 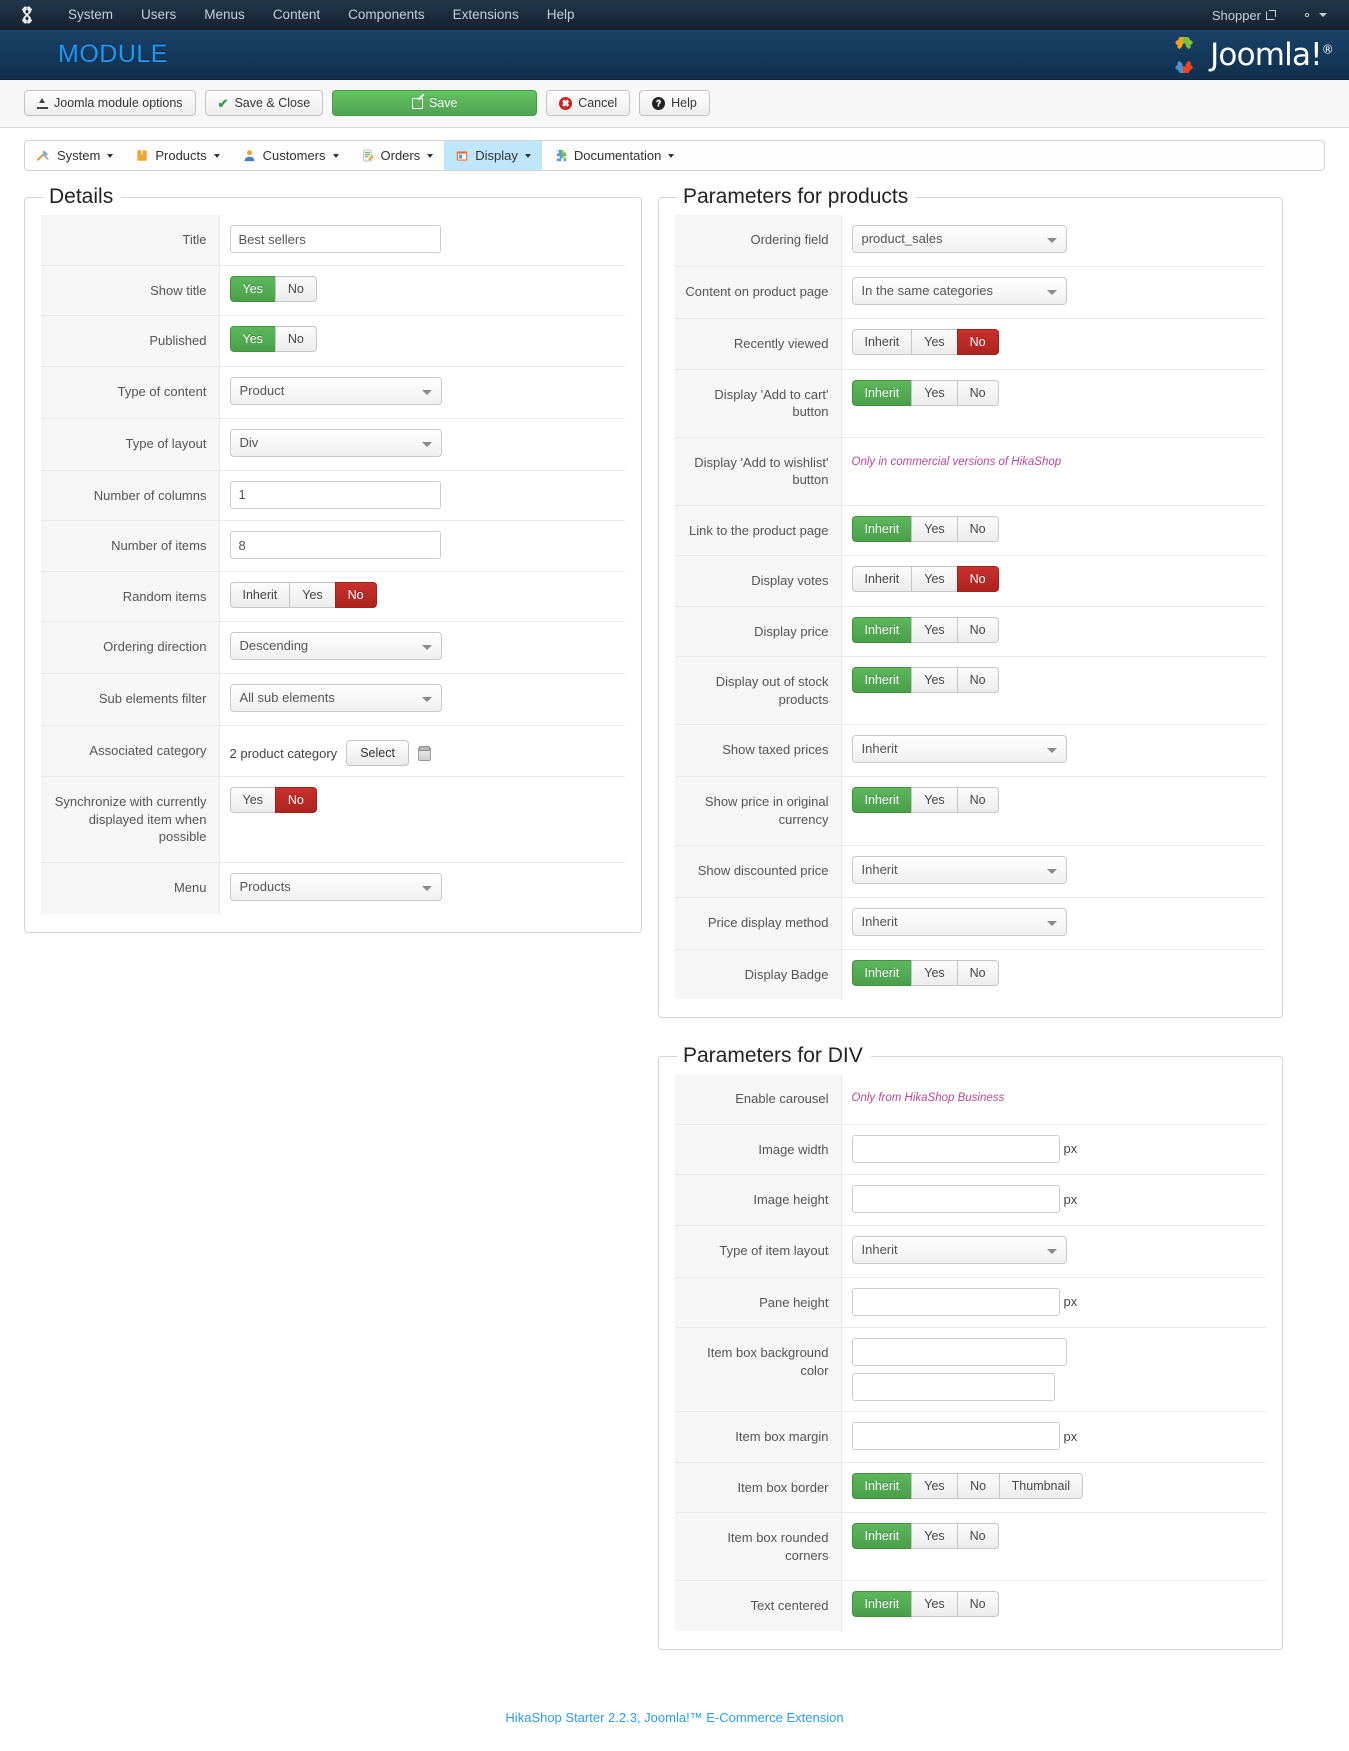 I want to click on content-on-product-page-select: In the same categories, so click(x=959, y=291).